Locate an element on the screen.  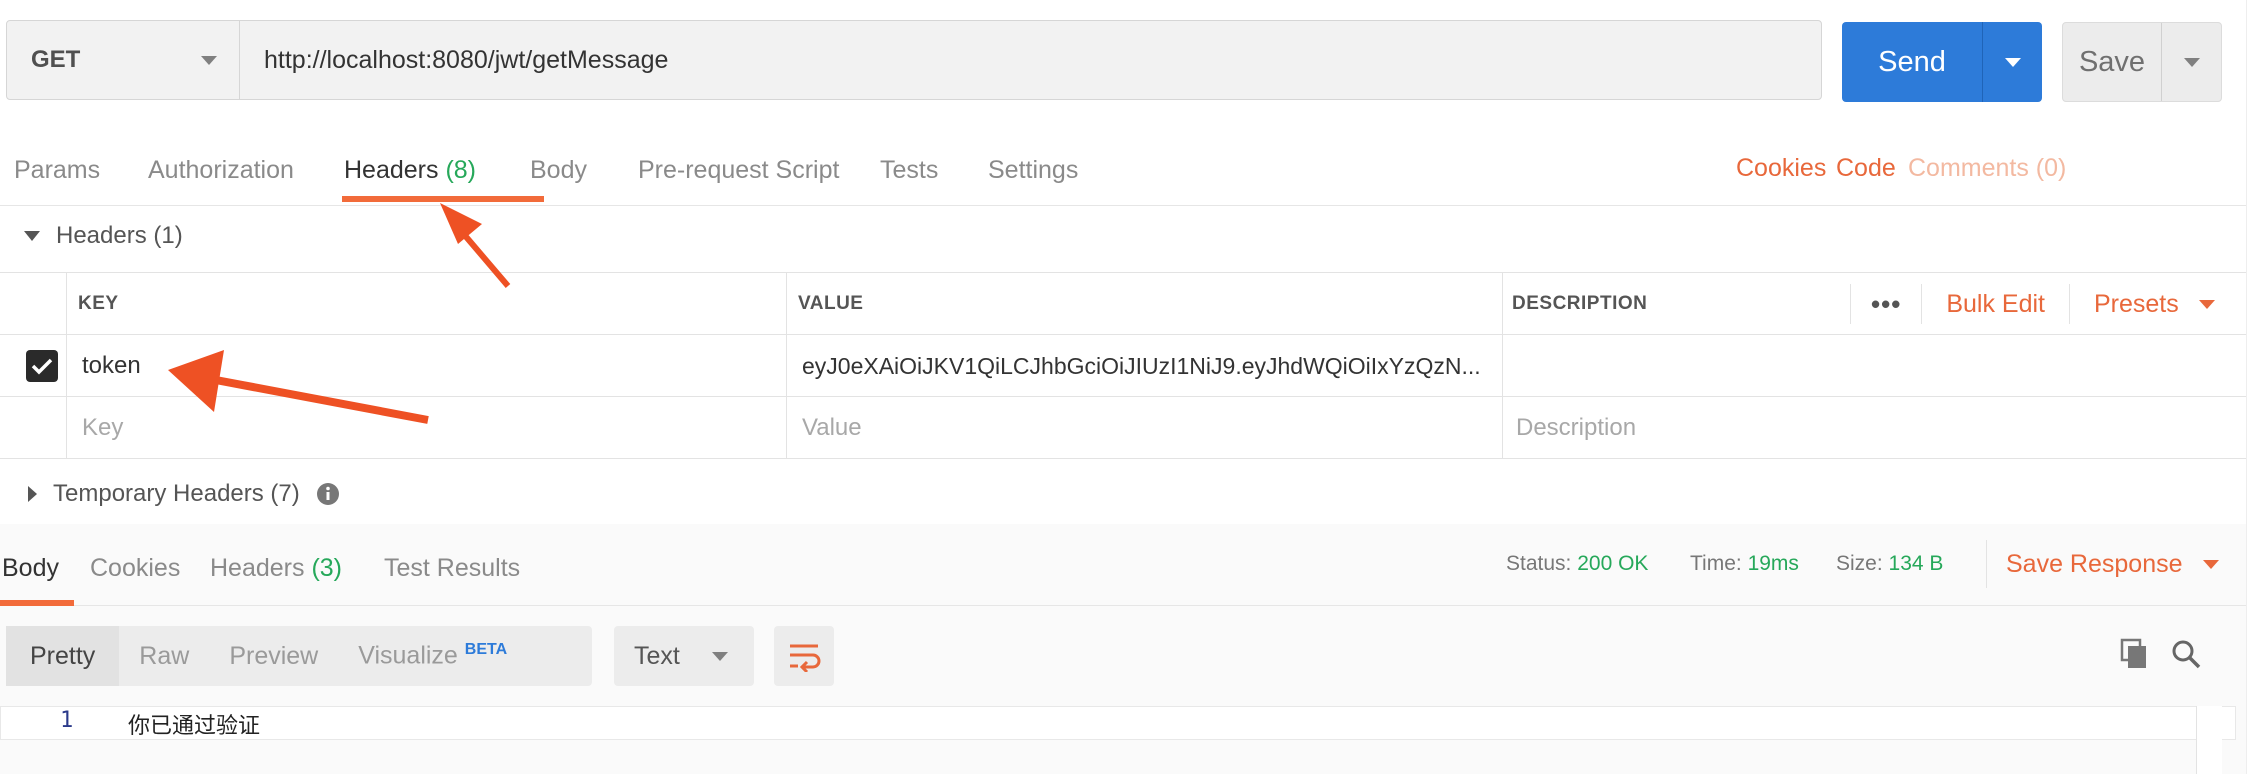
tab-label: Params is located at coordinates (57, 170).